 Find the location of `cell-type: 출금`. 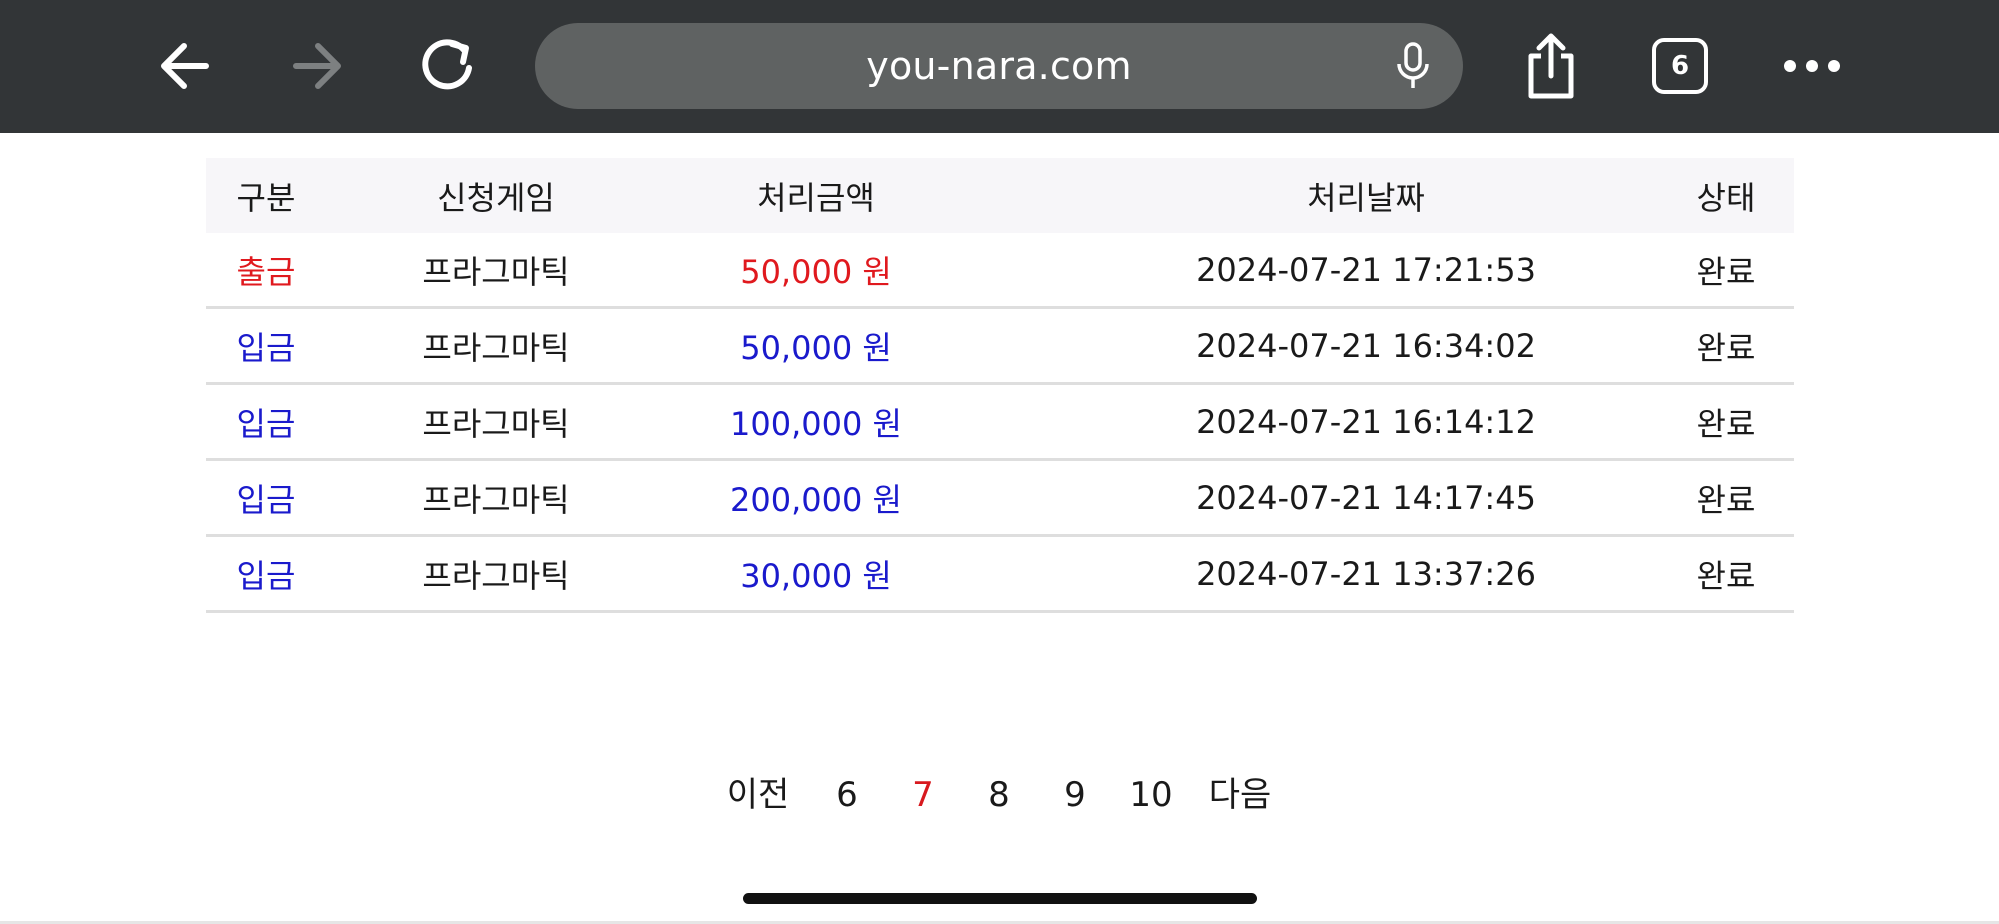

cell-type: 출금 is located at coordinates (266, 271).